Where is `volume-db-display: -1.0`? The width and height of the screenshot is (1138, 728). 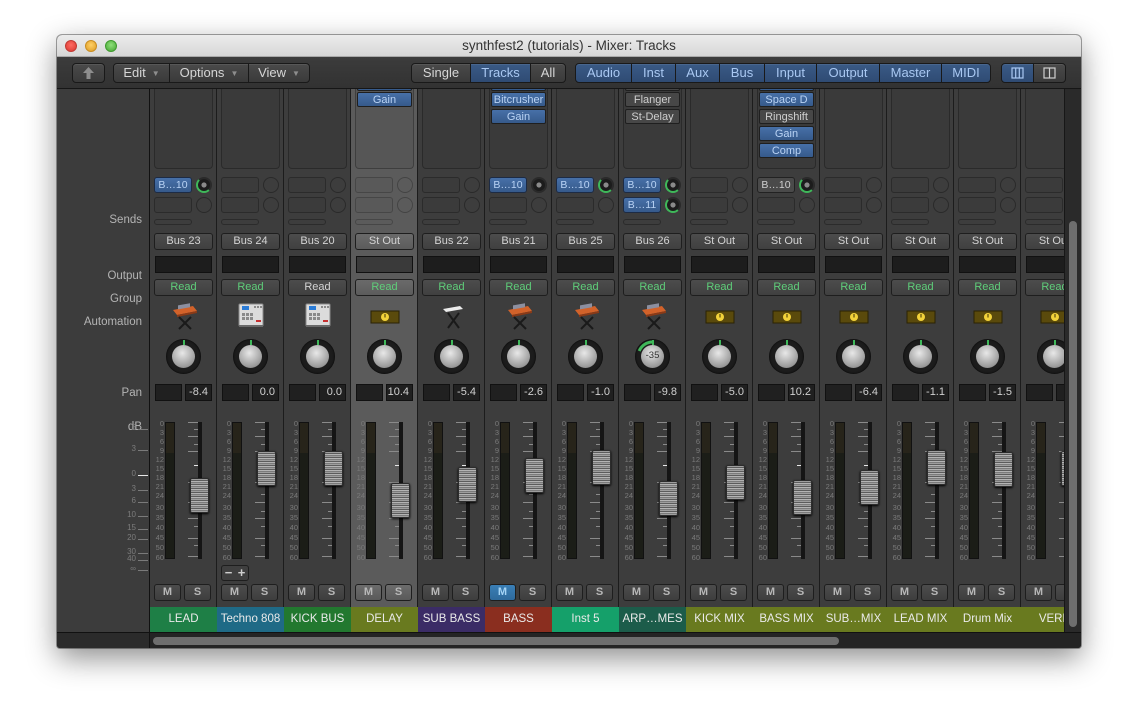 volume-db-display: -1.0 is located at coordinates (600, 392).